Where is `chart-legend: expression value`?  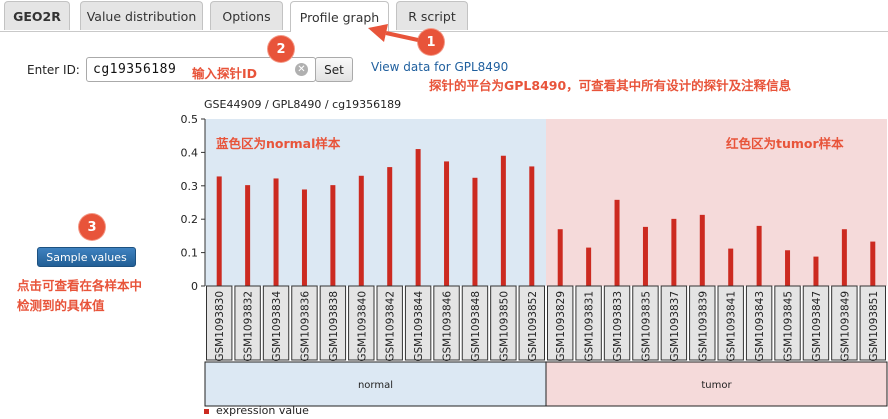
chart-legend: expression value is located at coordinates (256, 410).